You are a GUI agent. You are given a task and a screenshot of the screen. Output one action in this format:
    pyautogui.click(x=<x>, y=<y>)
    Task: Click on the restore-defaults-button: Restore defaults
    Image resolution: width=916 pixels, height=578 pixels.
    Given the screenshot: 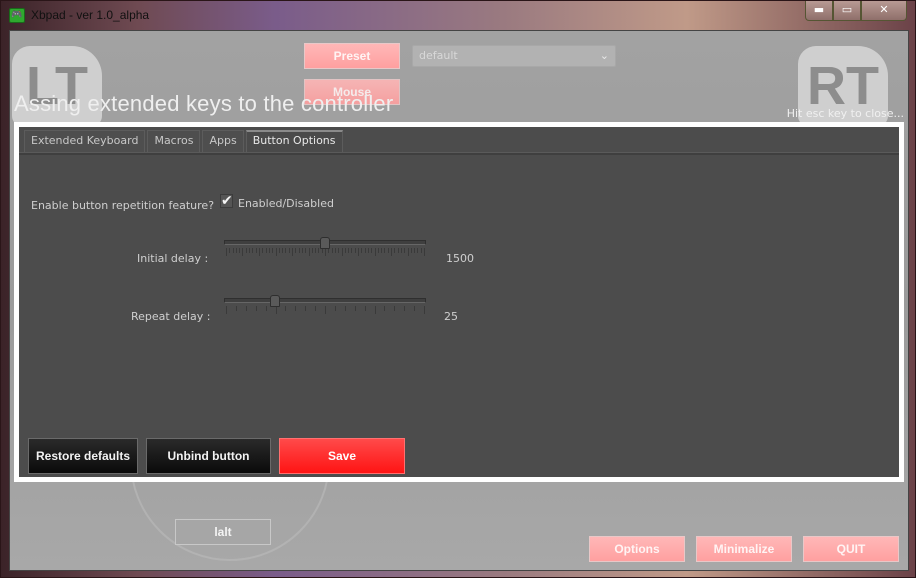 What is the action you would take?
    pyautogui.click(x=83, y=456)
    